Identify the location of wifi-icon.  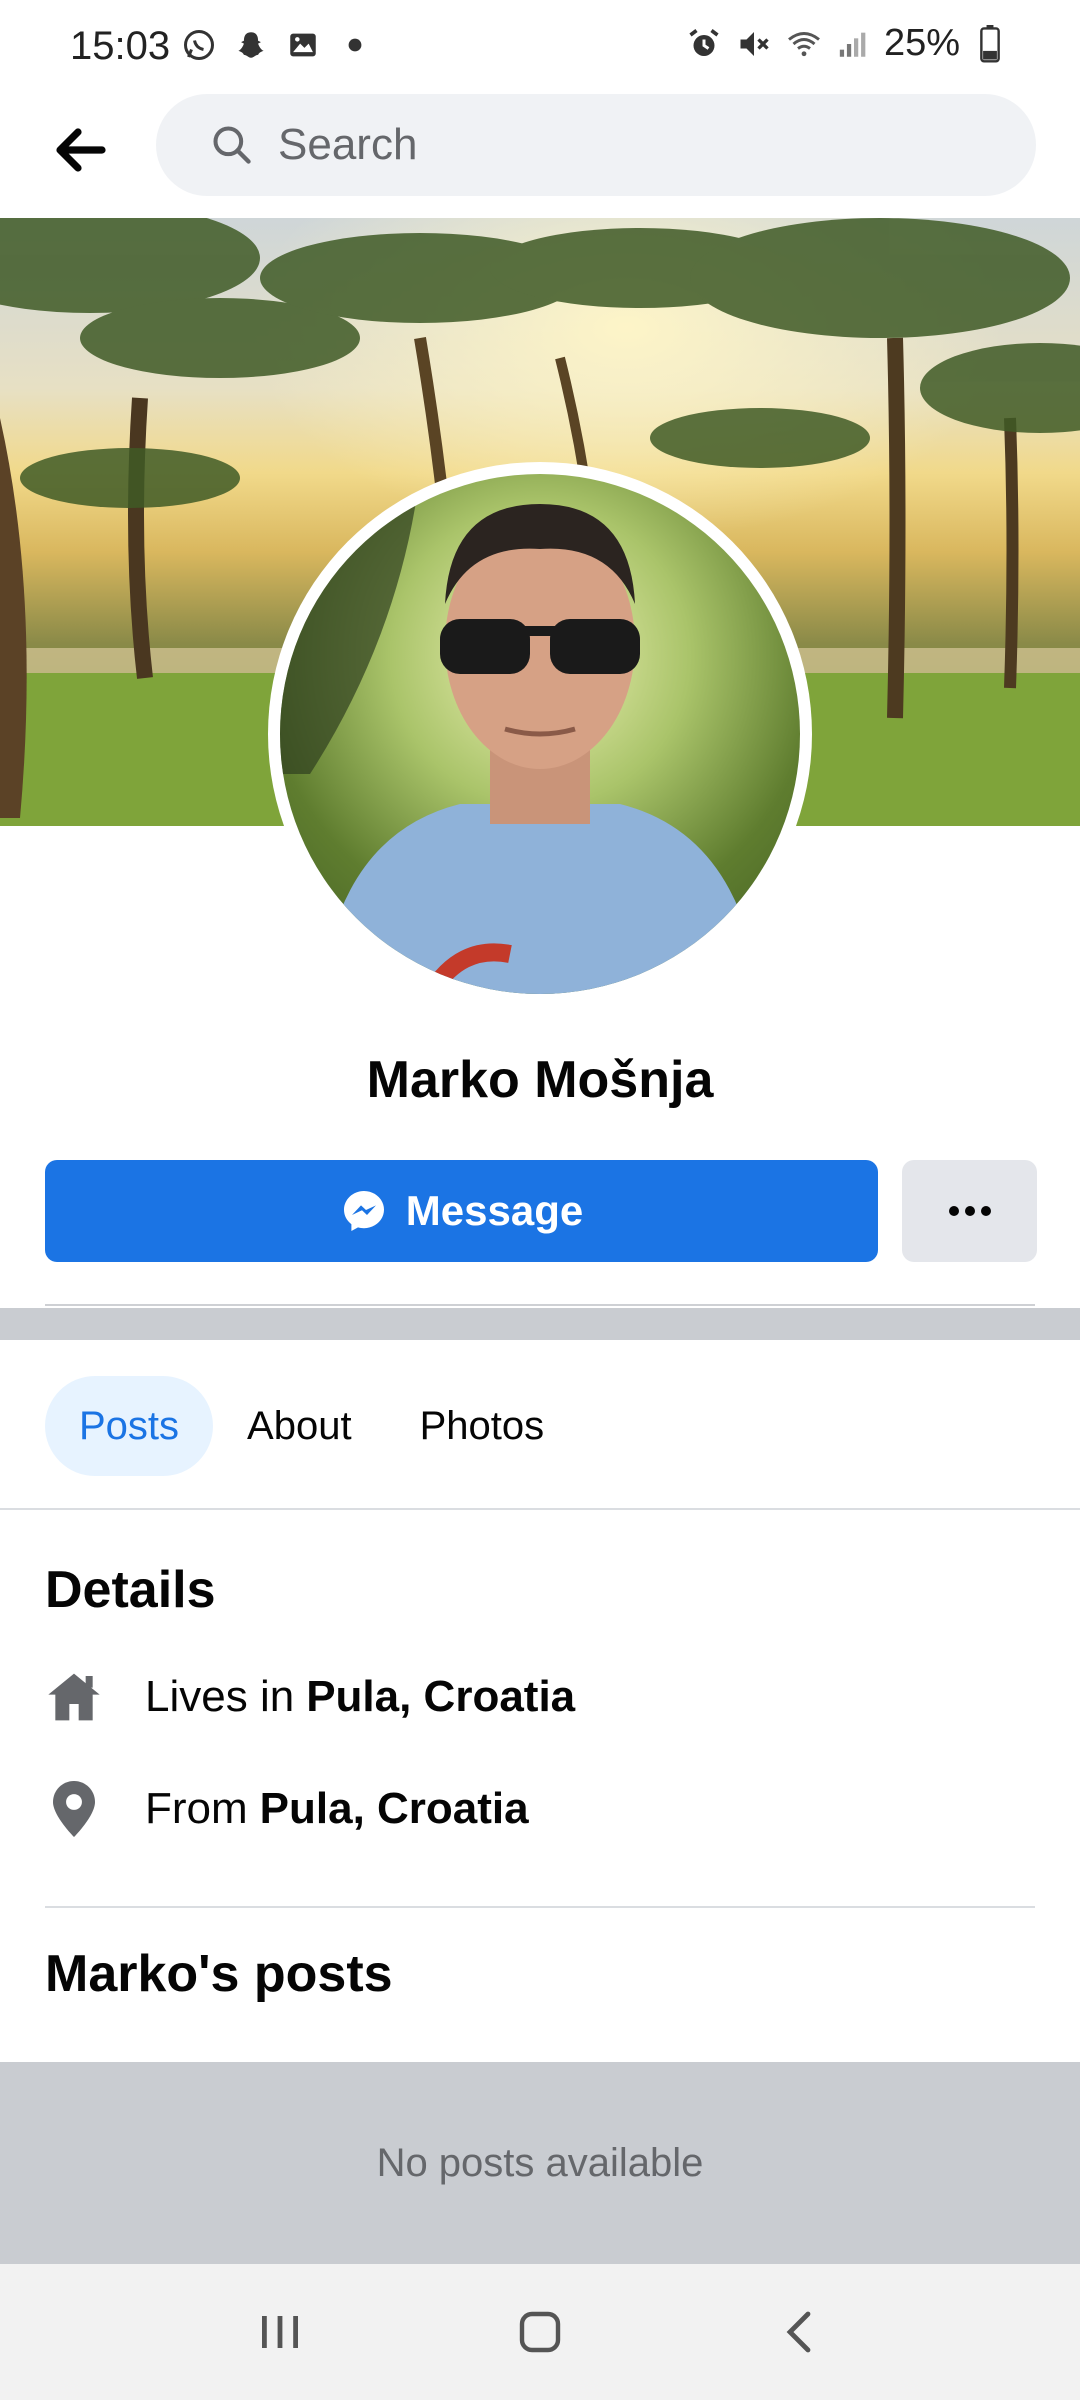
(804, 44).